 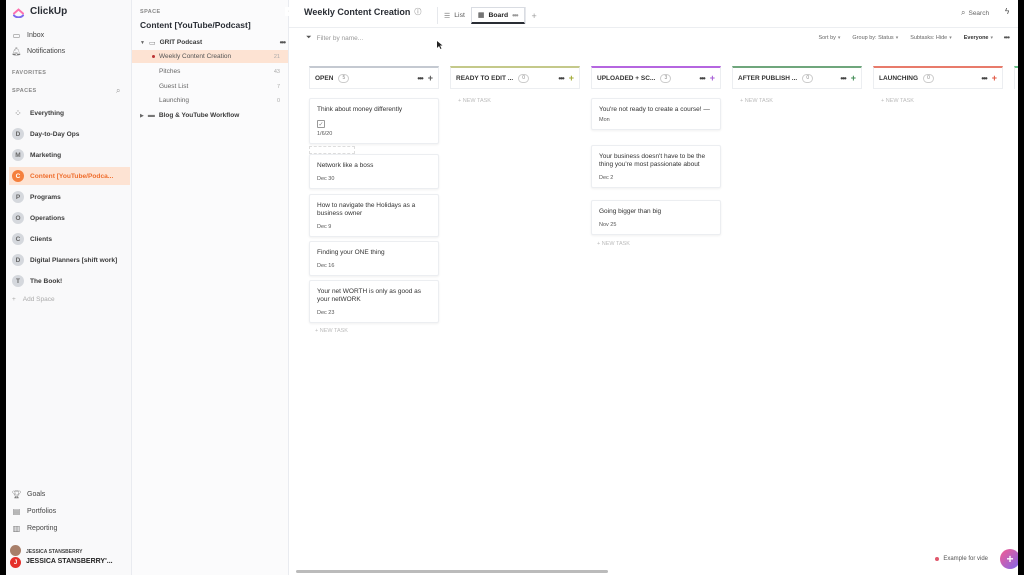 I want to click on group-by-button: Group by: Status ▾, so click(x=875, y=38).